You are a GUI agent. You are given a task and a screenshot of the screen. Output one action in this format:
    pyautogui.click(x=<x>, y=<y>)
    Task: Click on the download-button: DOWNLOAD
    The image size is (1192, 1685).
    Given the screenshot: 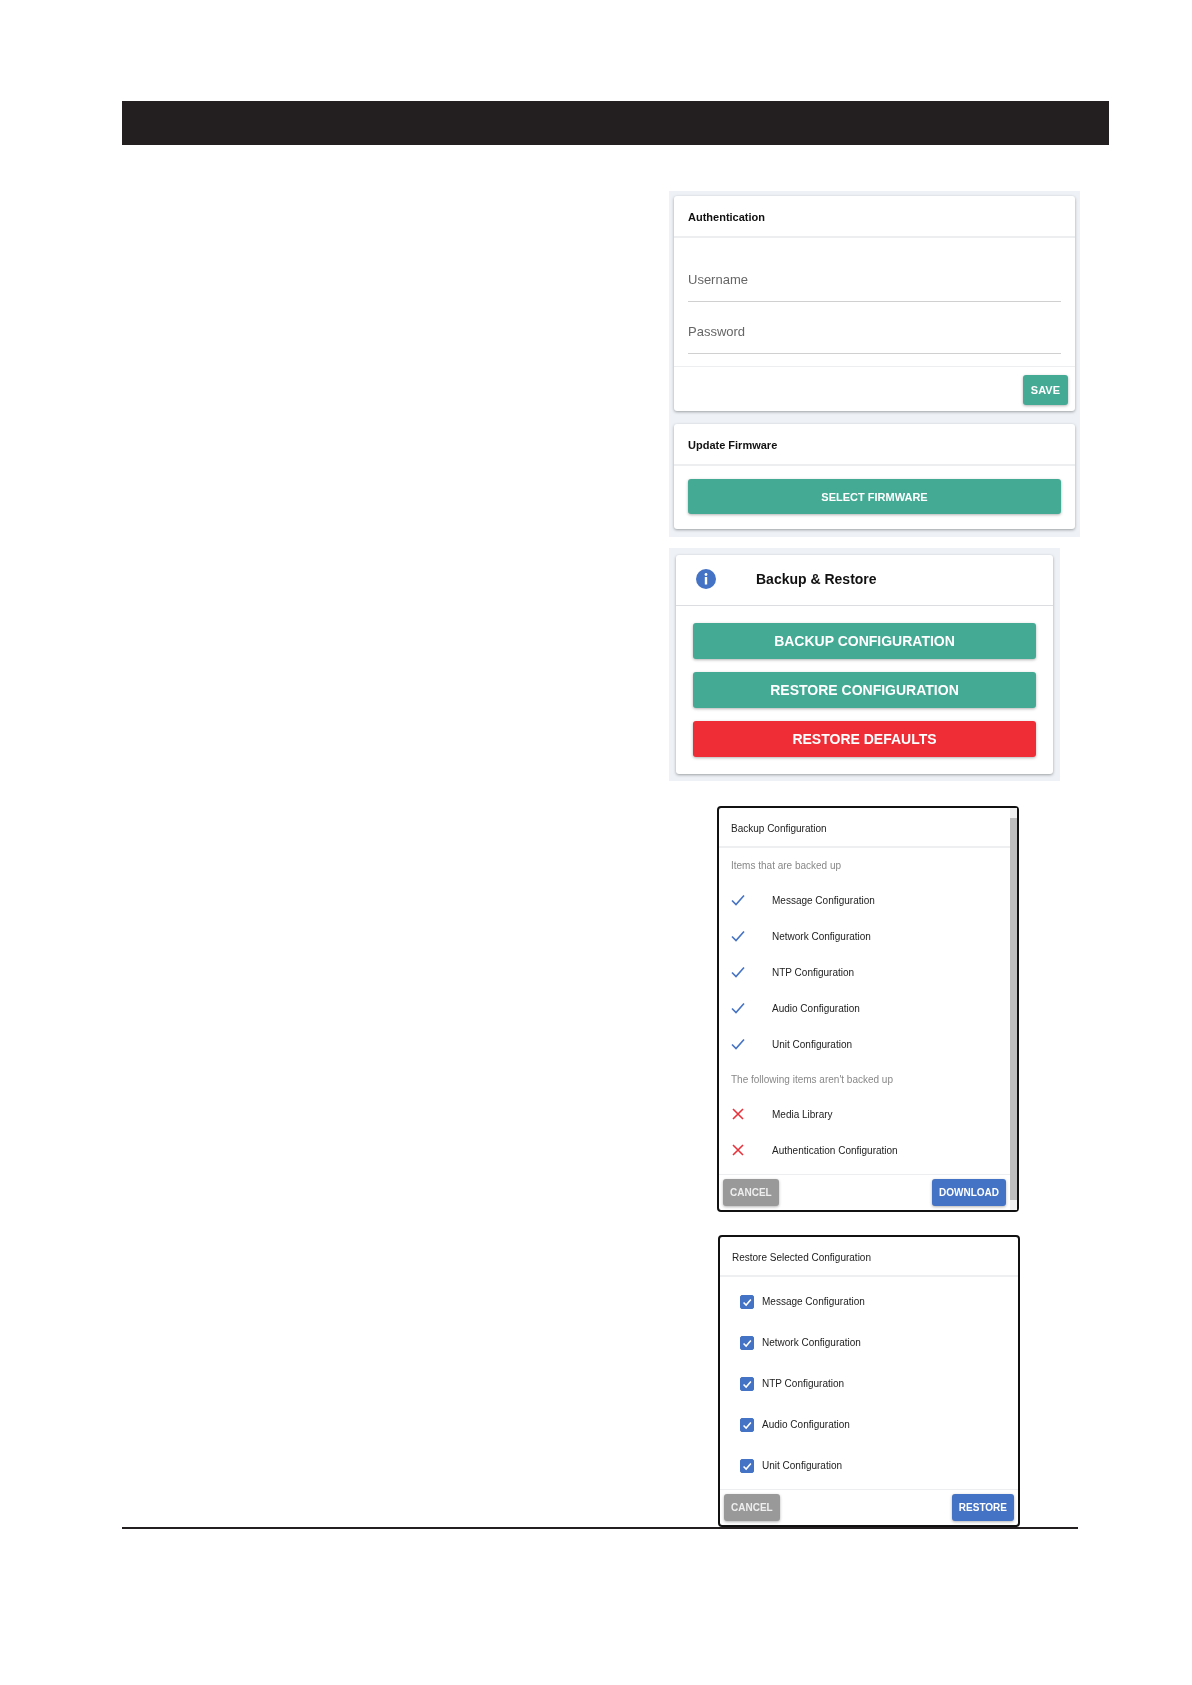 What is the action you would take?
    pyautogui.click(x=969, y=1192)
    